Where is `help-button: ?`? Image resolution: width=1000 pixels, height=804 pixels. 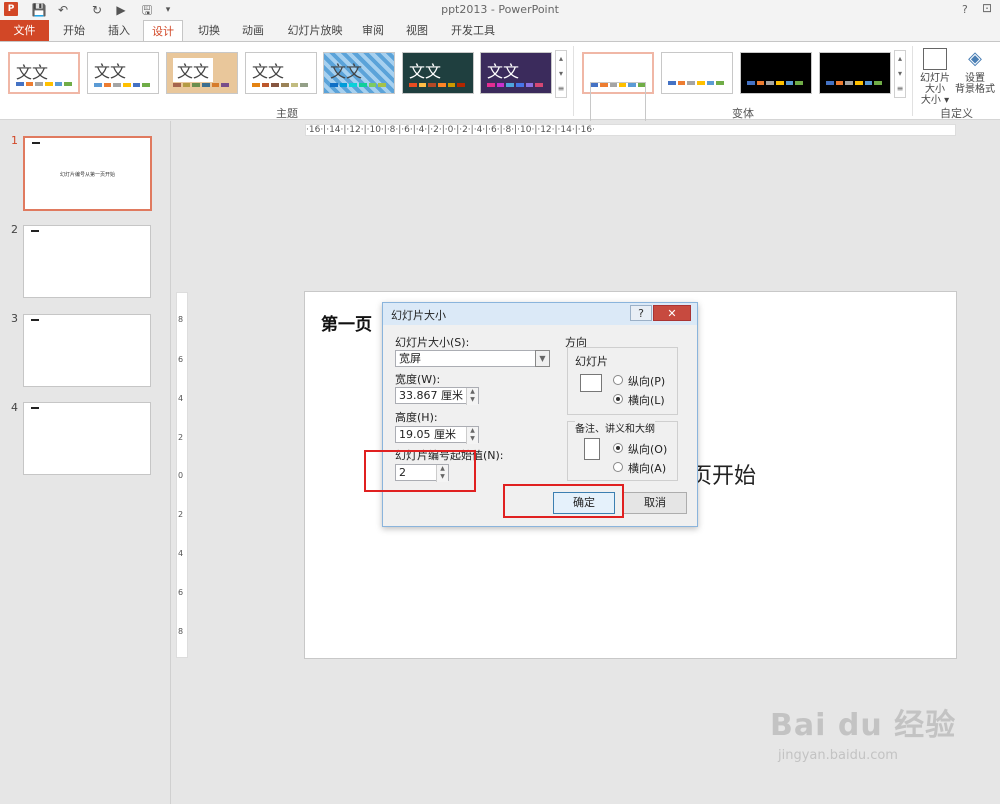
help-button: ? is located at coordinates (965, 9).